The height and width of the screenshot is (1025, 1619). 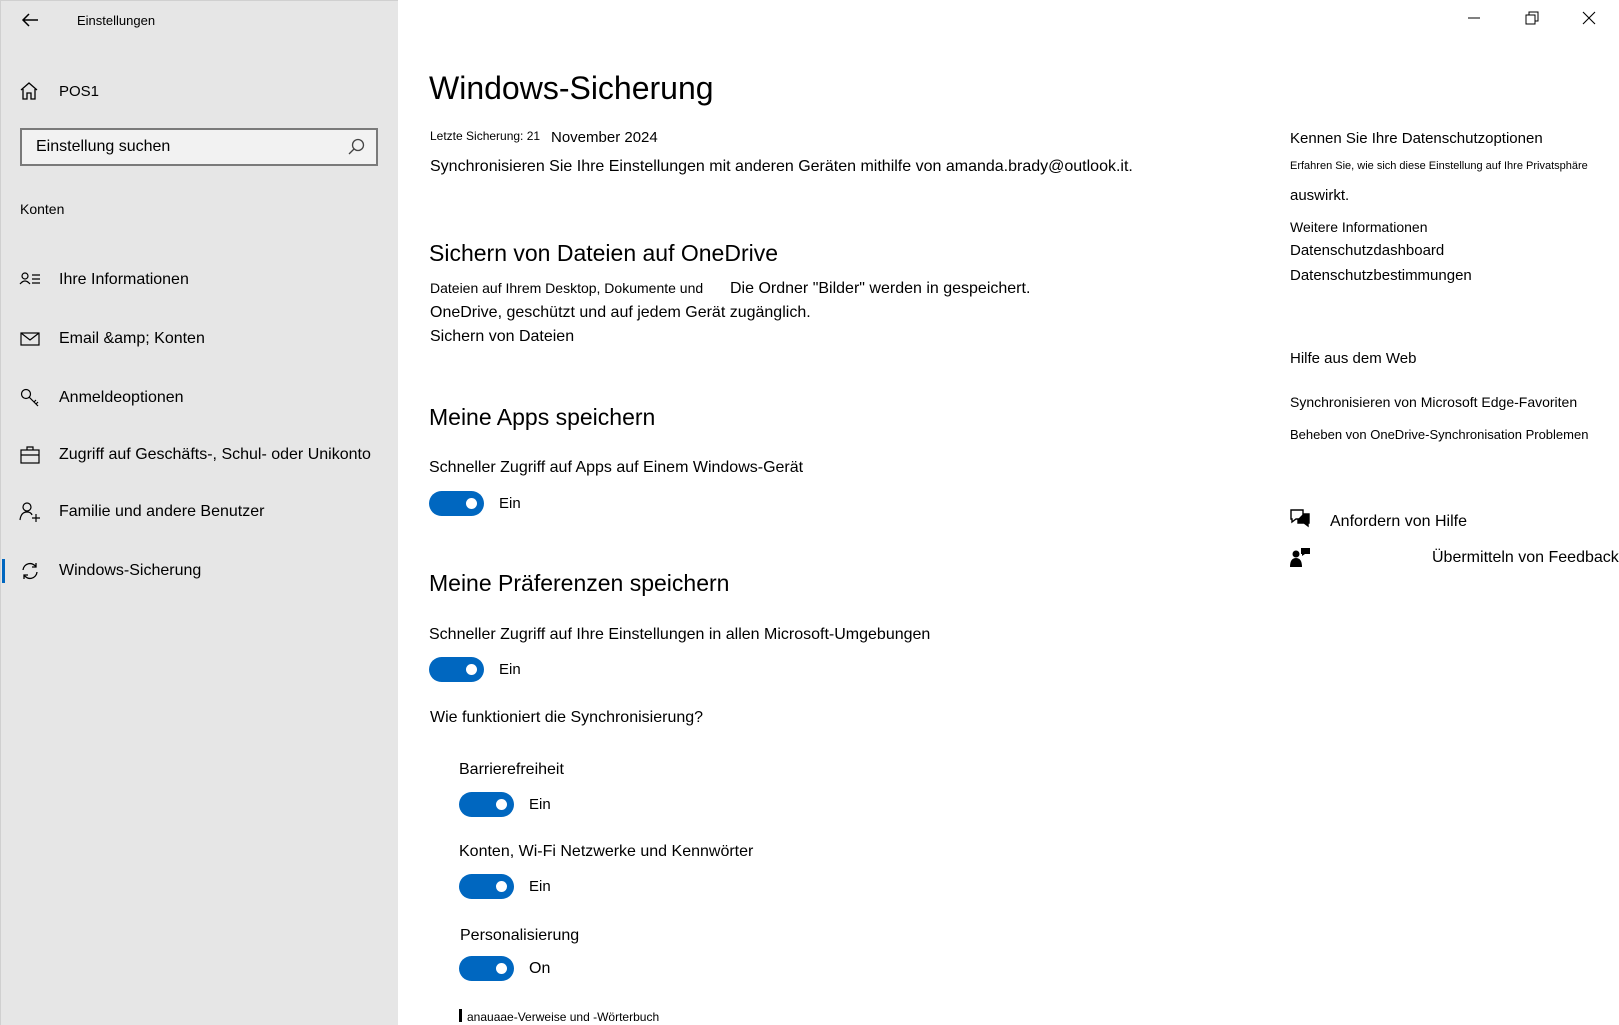 I want to click on search-icon, so click(x=356, y=147).